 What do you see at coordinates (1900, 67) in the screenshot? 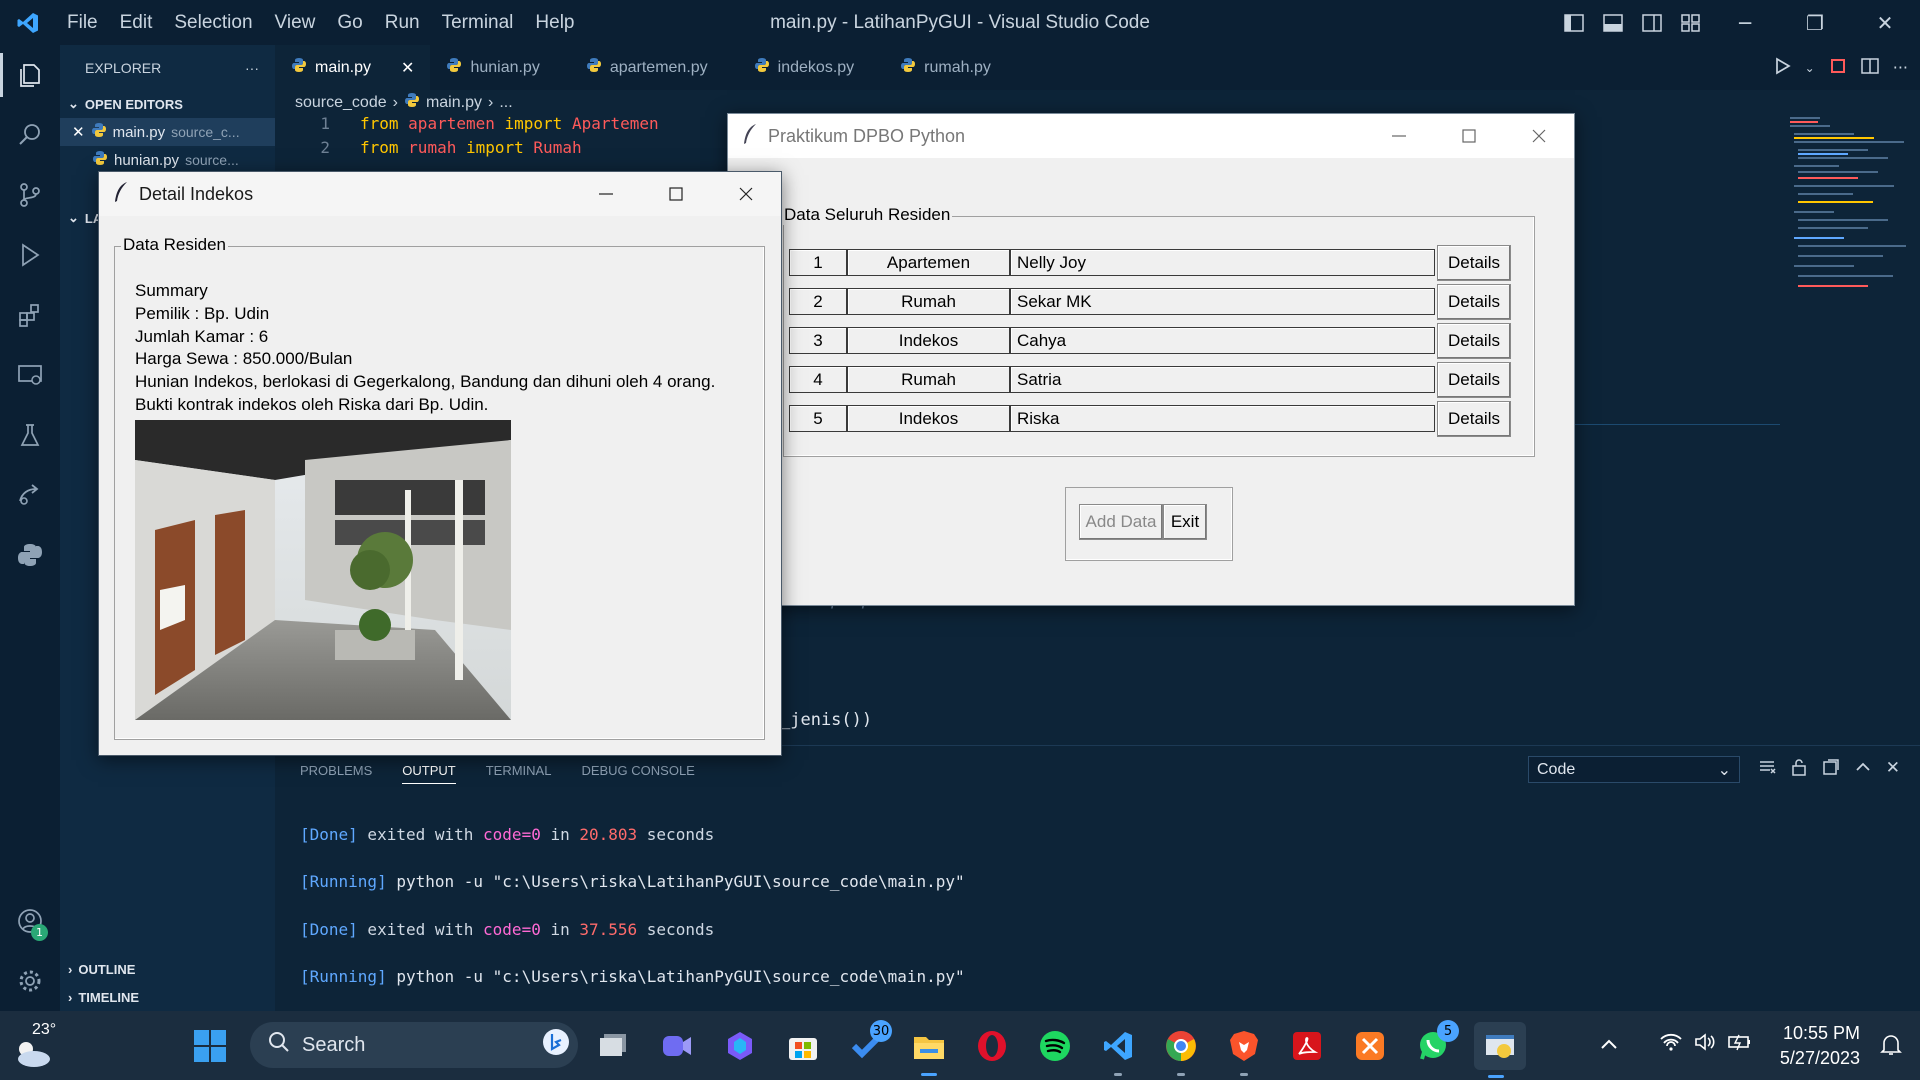
I see `more-actions-icon: ···` at bounding box center [1900, 67].